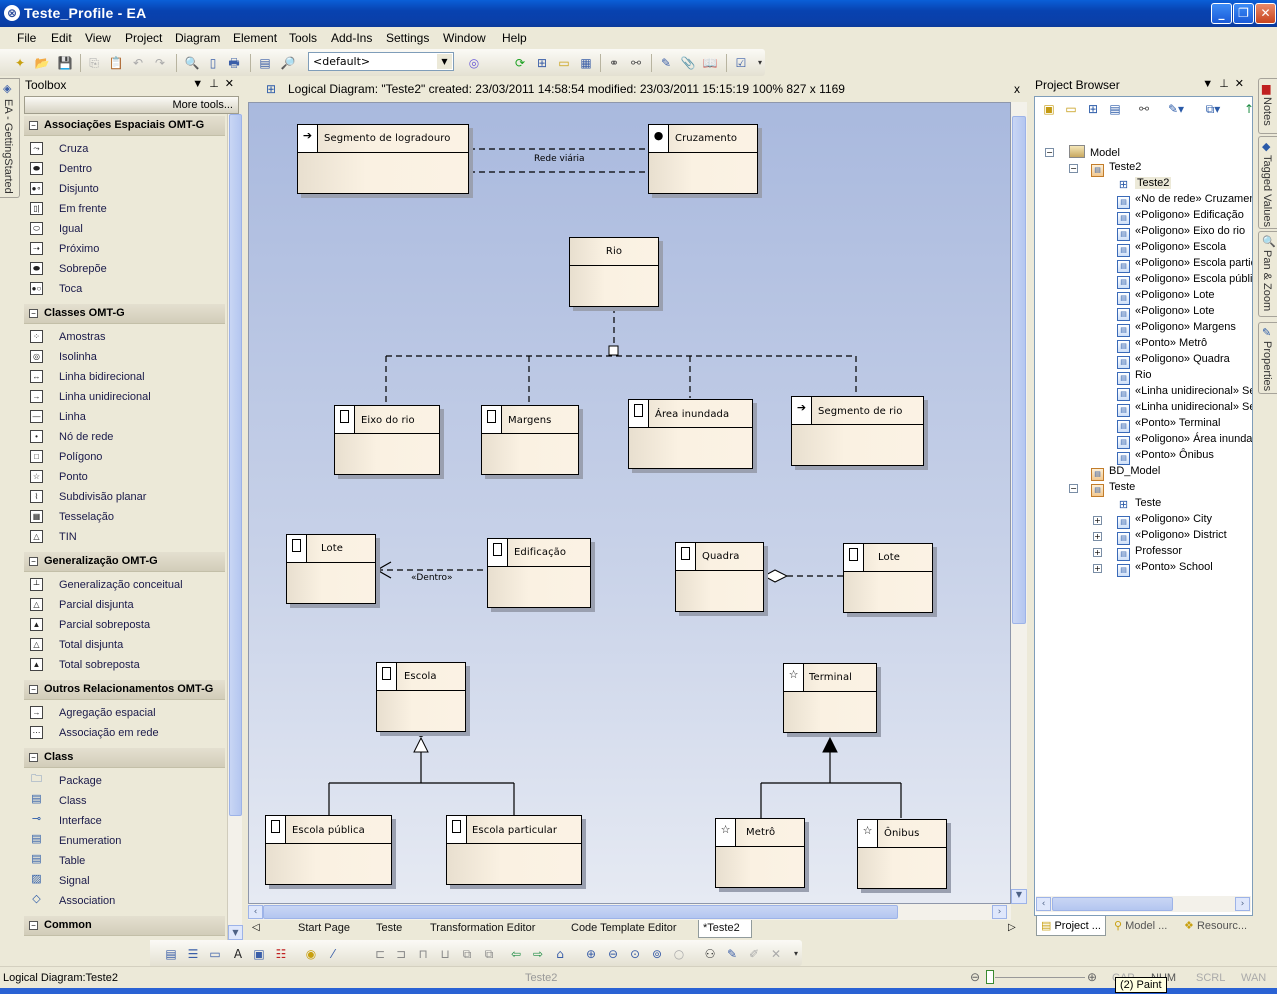 The image size is (1277, 994). Describe the element at coordinates (1149, 553) in the screenshot. I see `tree-node: ▤ Professor` at that location.